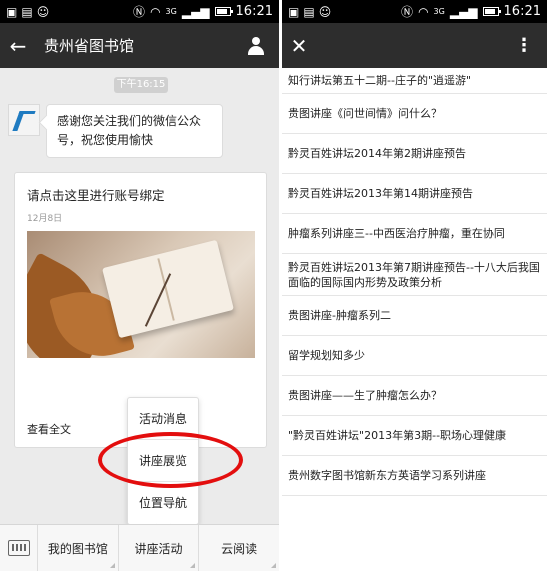 The height and width of the screenshot is (571, 547). What do you see at coordinates (141, 85) in the screenshot?
I see `message-timestamp: 下午16:15` at bounding box center [141, 85].